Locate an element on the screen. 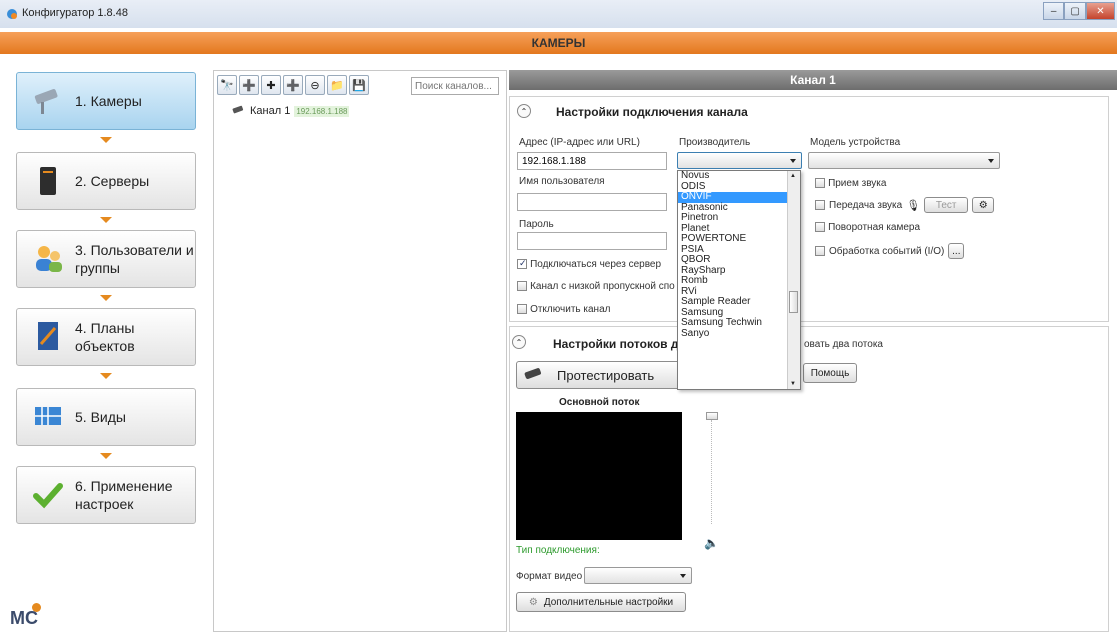  manufacturer-option: Novus is located at coordinates (739, 176).